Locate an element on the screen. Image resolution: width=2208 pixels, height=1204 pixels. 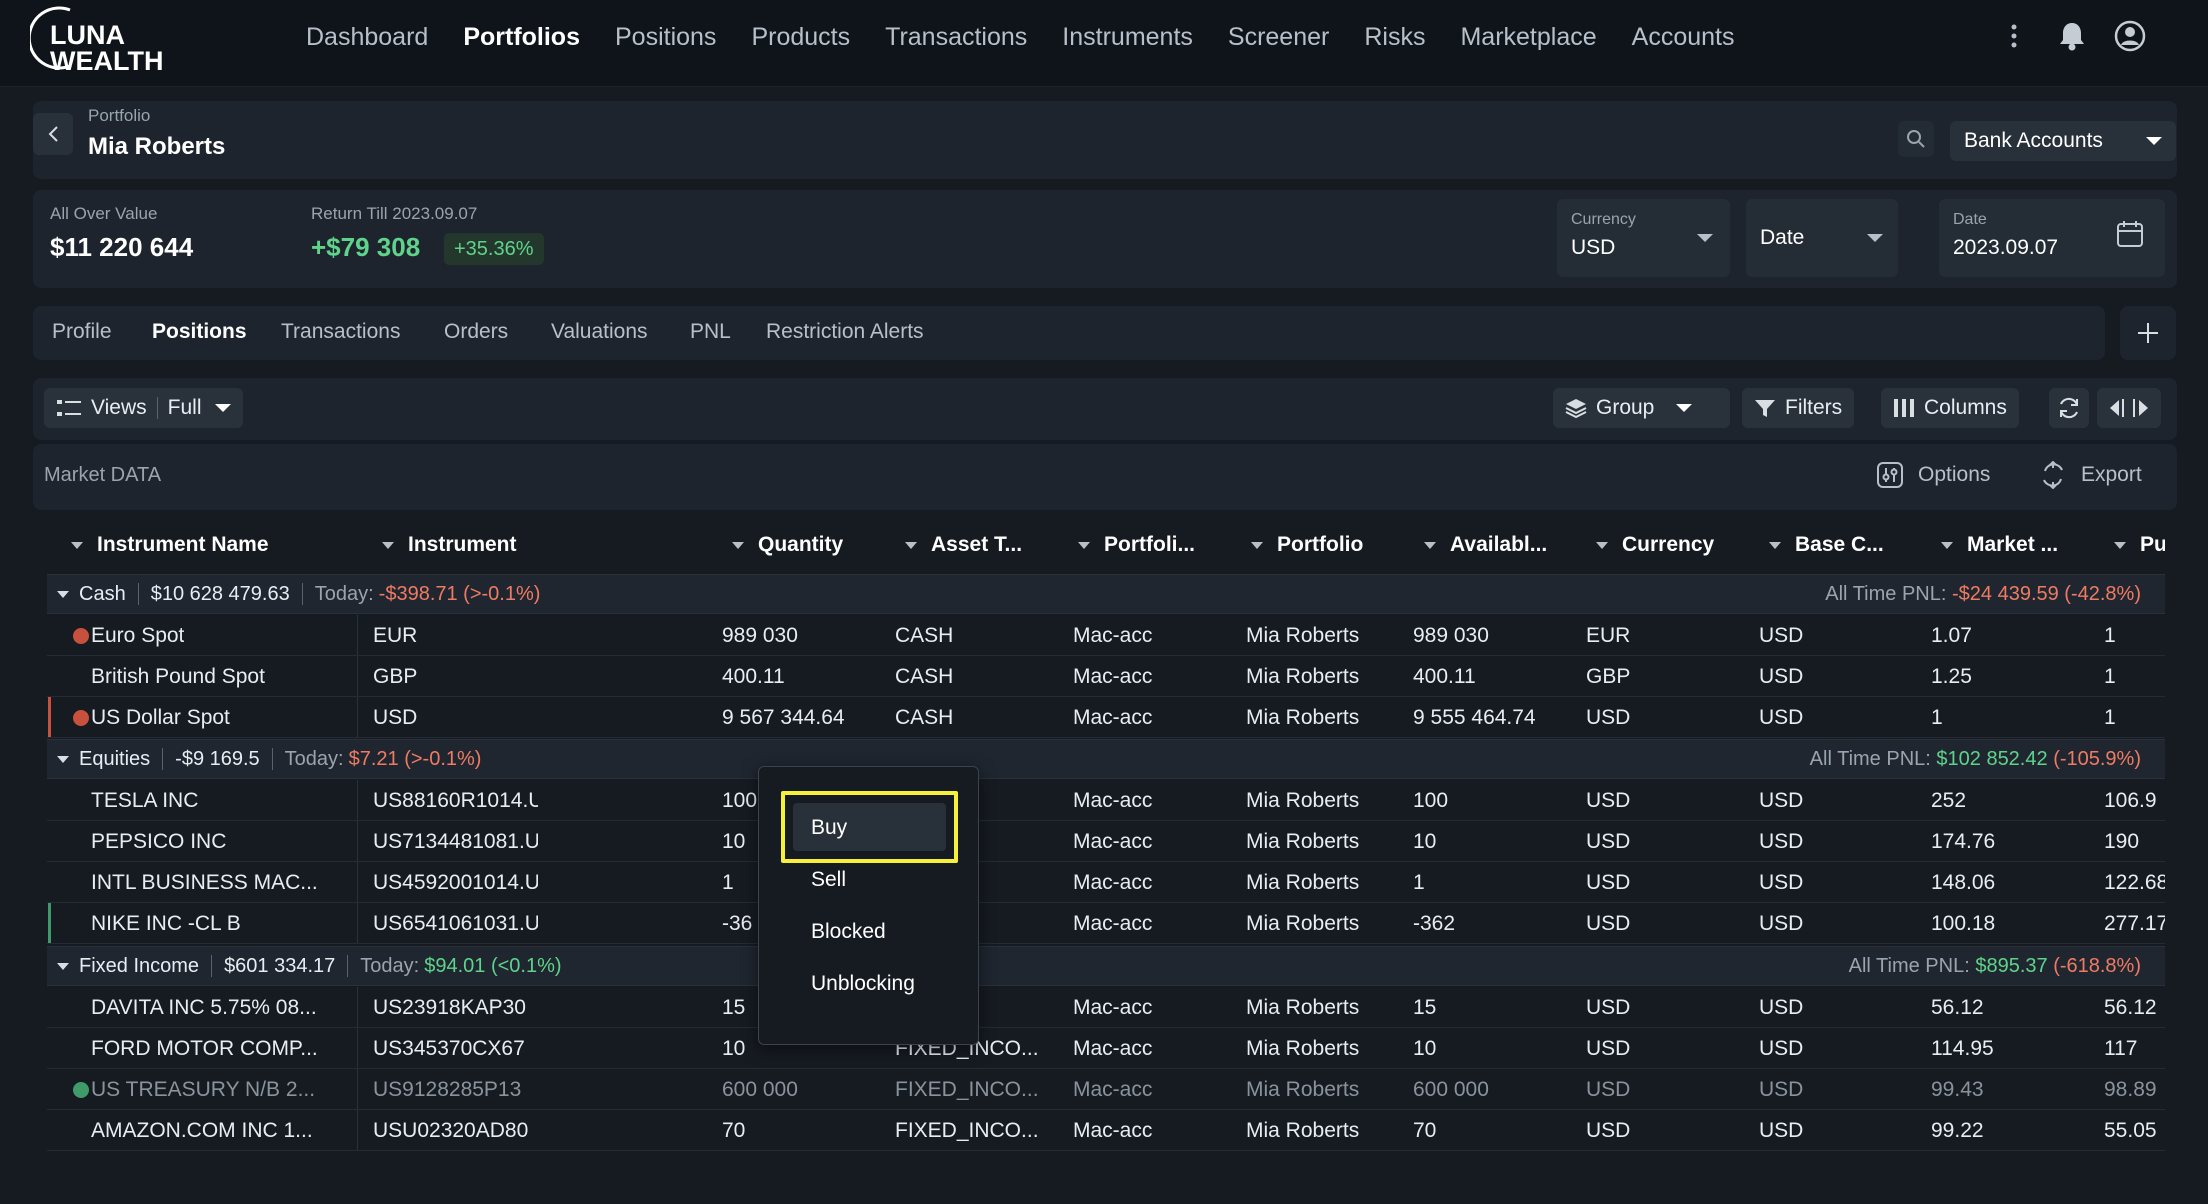
tab-orders: Orders is located at coordinates (476, 332).